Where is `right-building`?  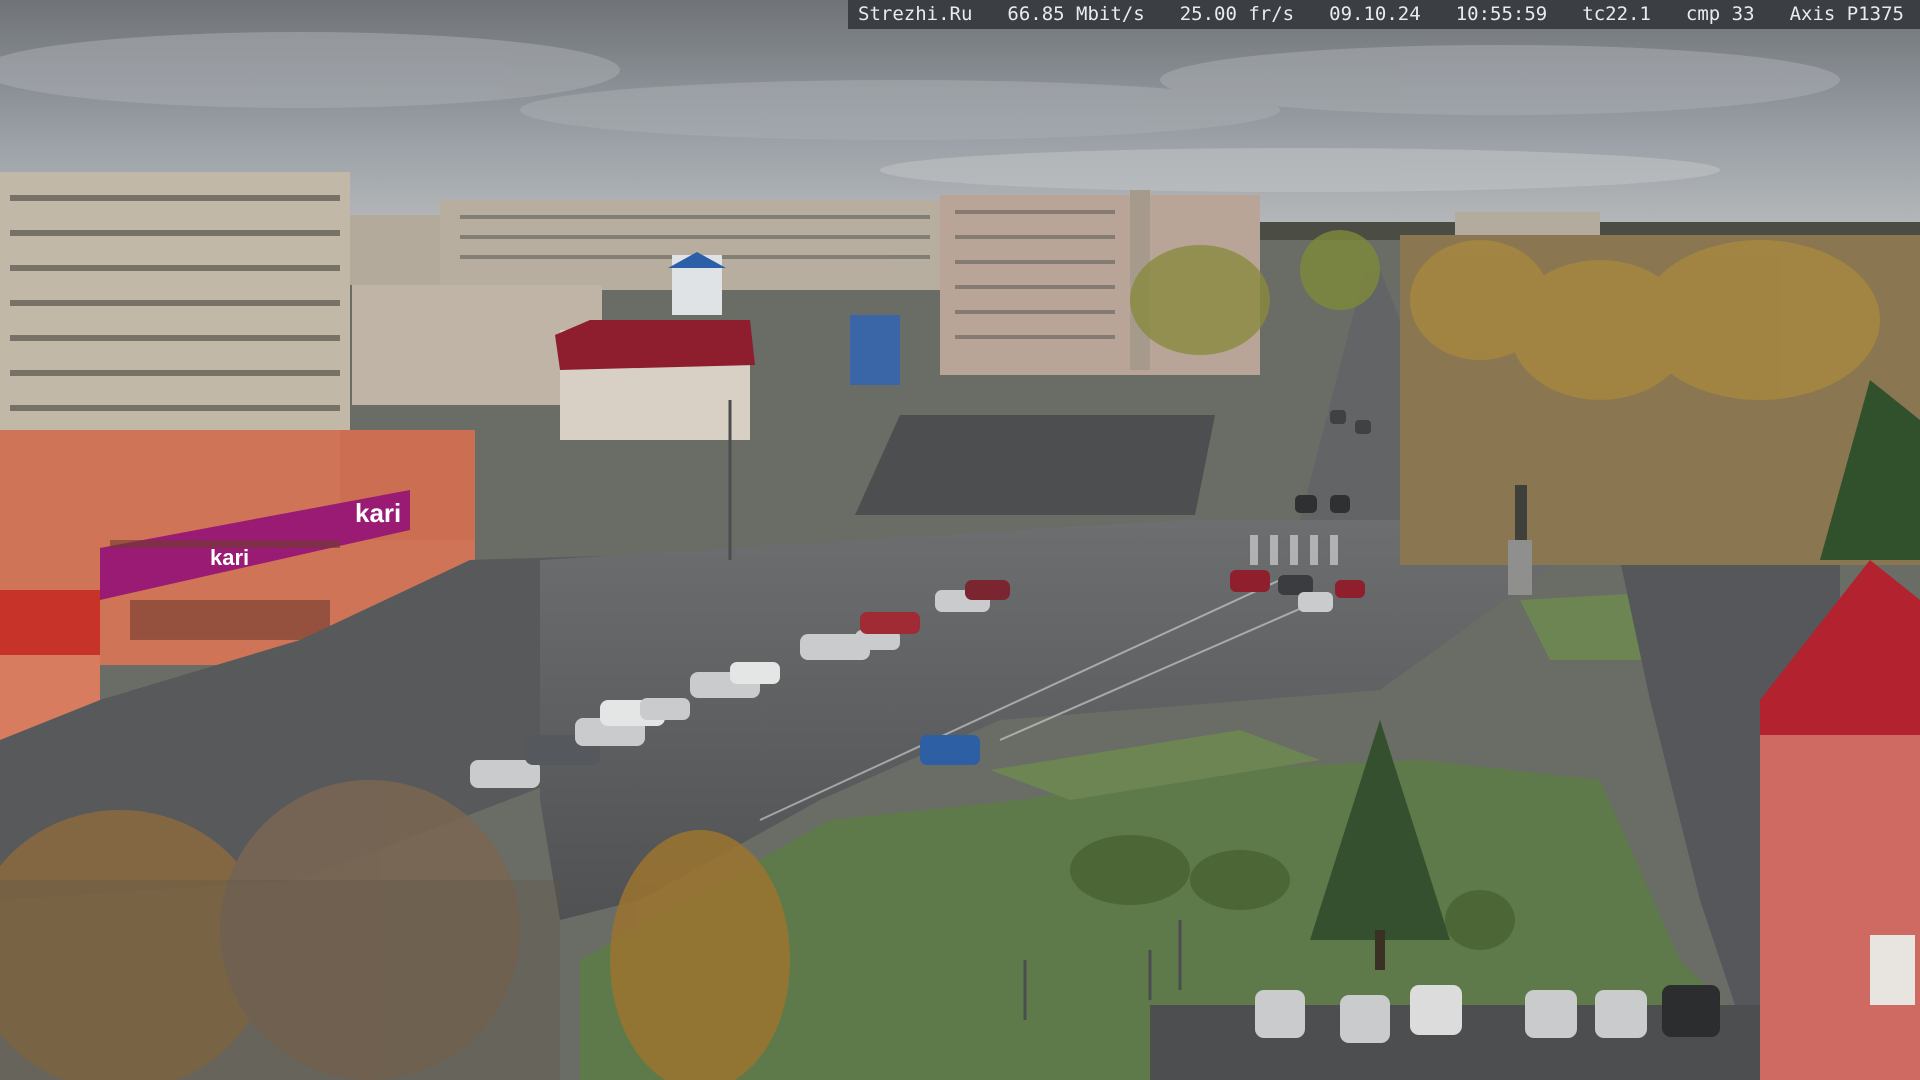 right-building is located at coordinates (1840, 905).